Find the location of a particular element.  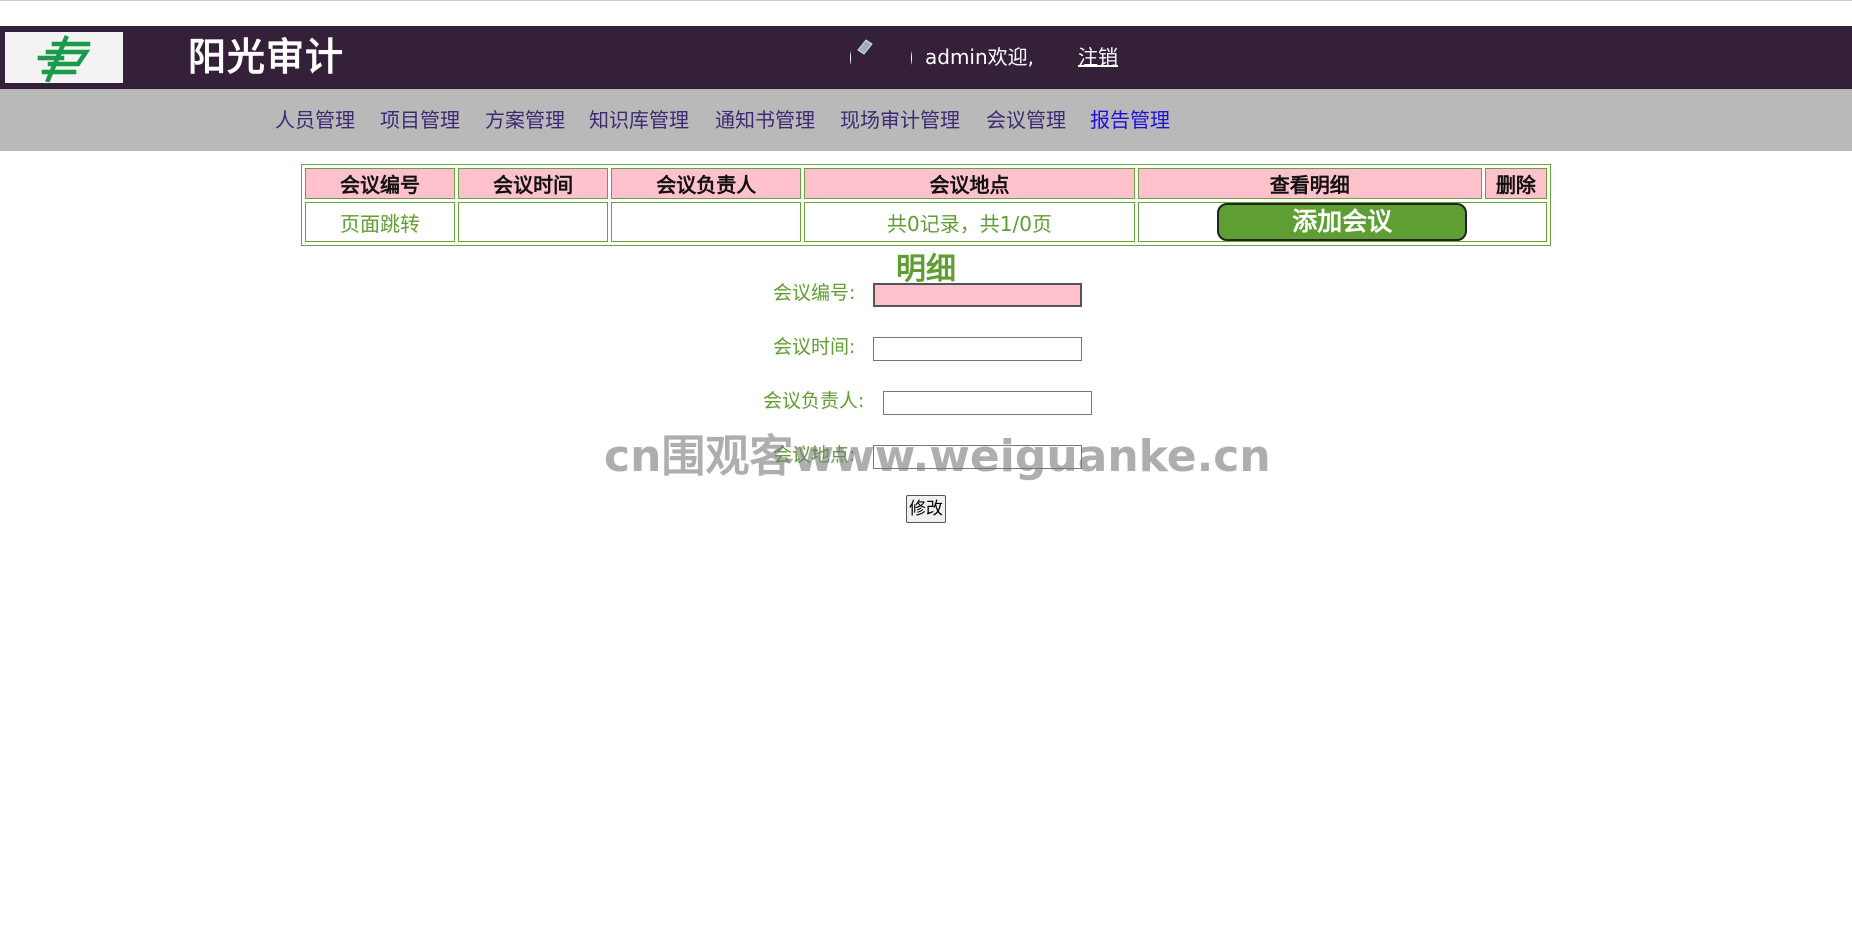

add-cell: 添加会议 is located at coordinates (1342, 222).